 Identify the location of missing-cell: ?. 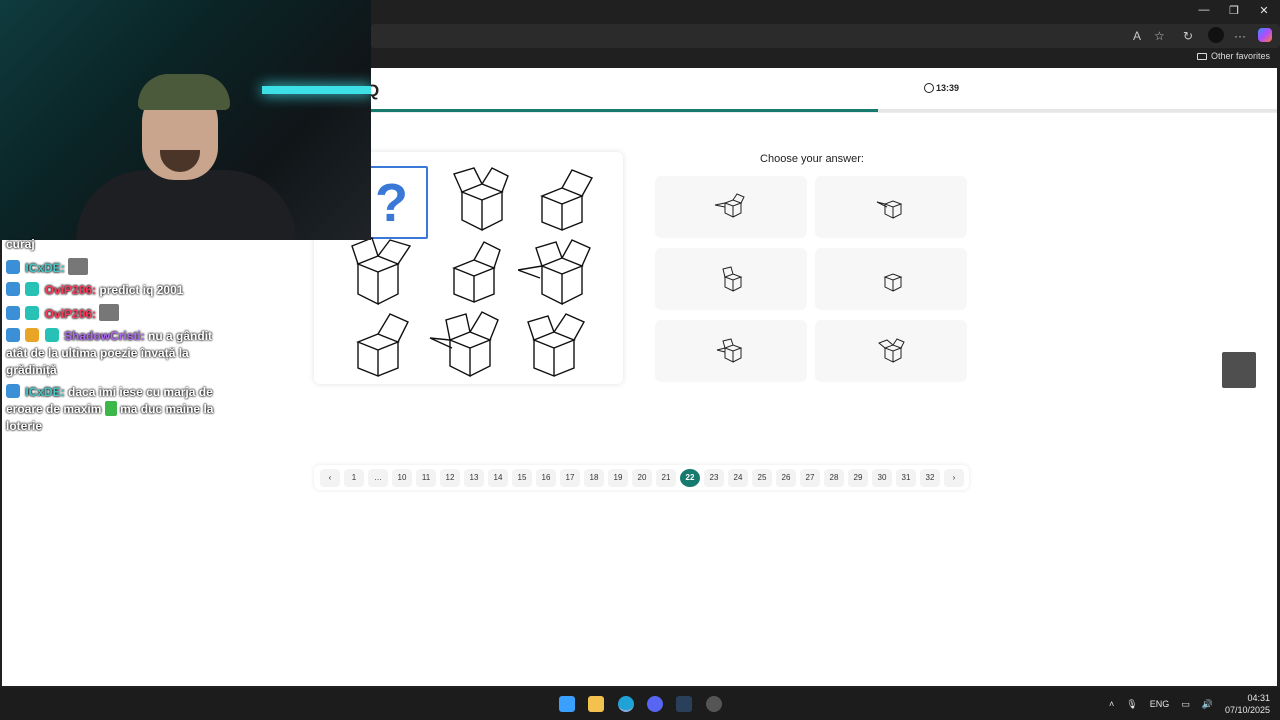
(398, 202).